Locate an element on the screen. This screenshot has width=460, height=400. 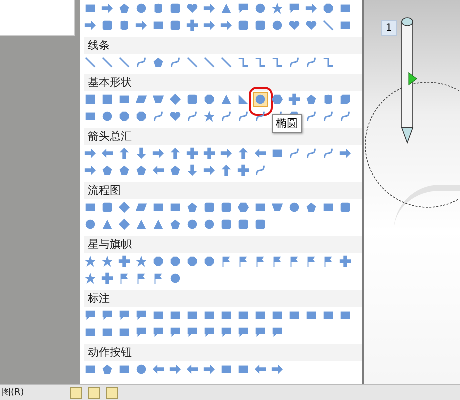
section-title: 基本形状 is located at coordinates (110, 82).